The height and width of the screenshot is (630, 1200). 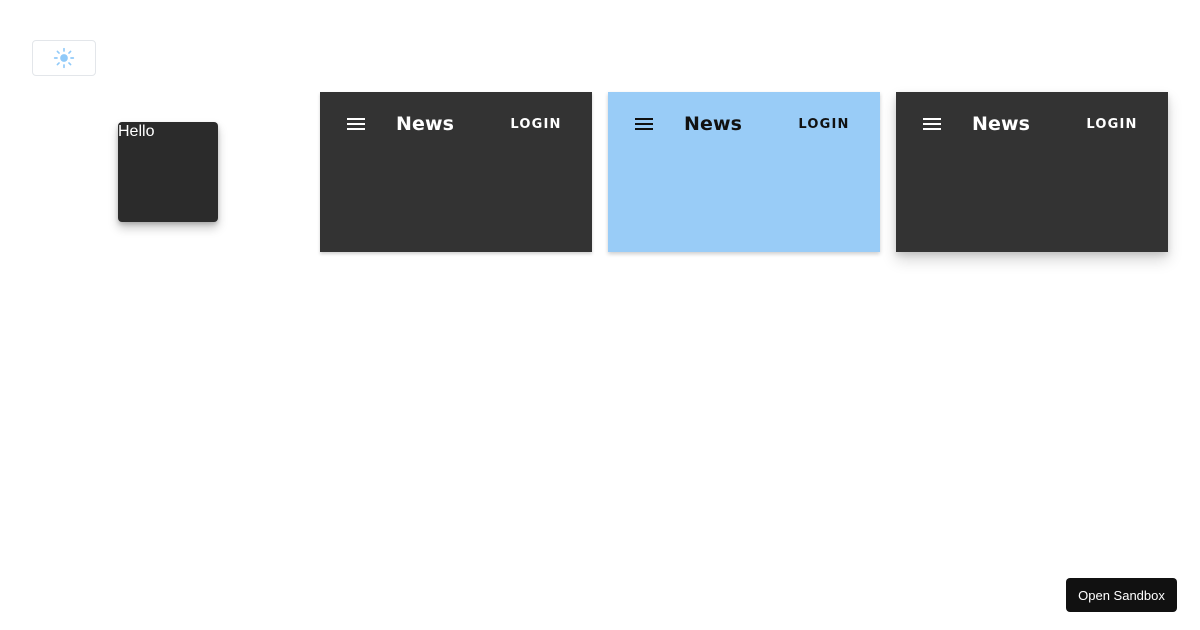 I want to click on appbar-box-2: News LOGIN, so click(x=744, y=172).